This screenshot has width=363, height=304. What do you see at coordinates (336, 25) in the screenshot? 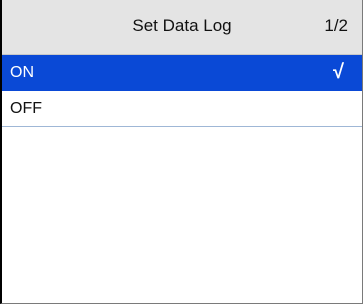
I see `page-indicator: 1/2` at bounding box center [336, 25].